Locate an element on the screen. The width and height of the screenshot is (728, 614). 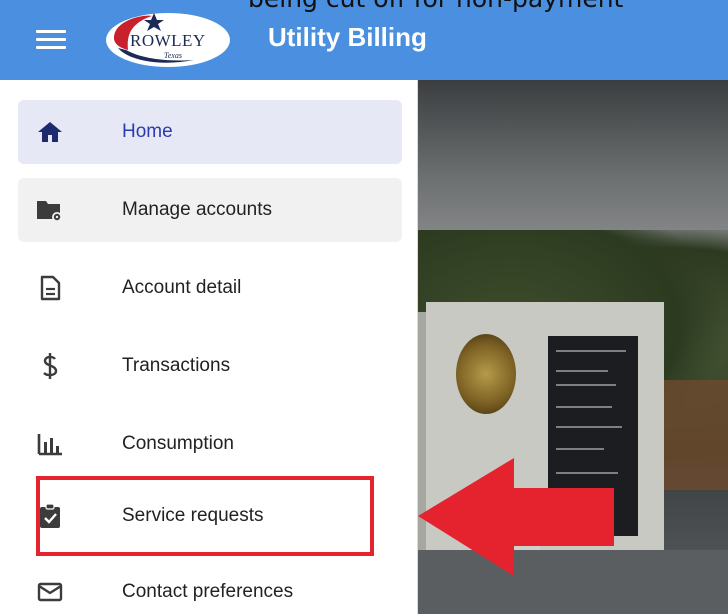
sidebar-item-label: Manage accounts is located at coordinates (197, 209).